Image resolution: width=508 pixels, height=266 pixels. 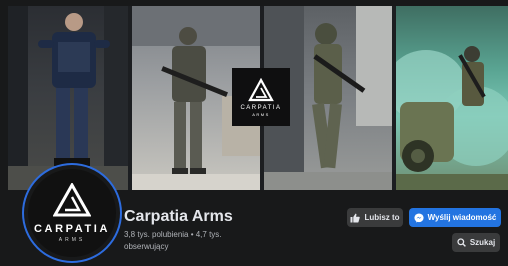 What do you see at coordinates (462, 217) in the screenshot?
I see `send-message-label: Wyślij wiadomość` at bounding box center [462, 217].